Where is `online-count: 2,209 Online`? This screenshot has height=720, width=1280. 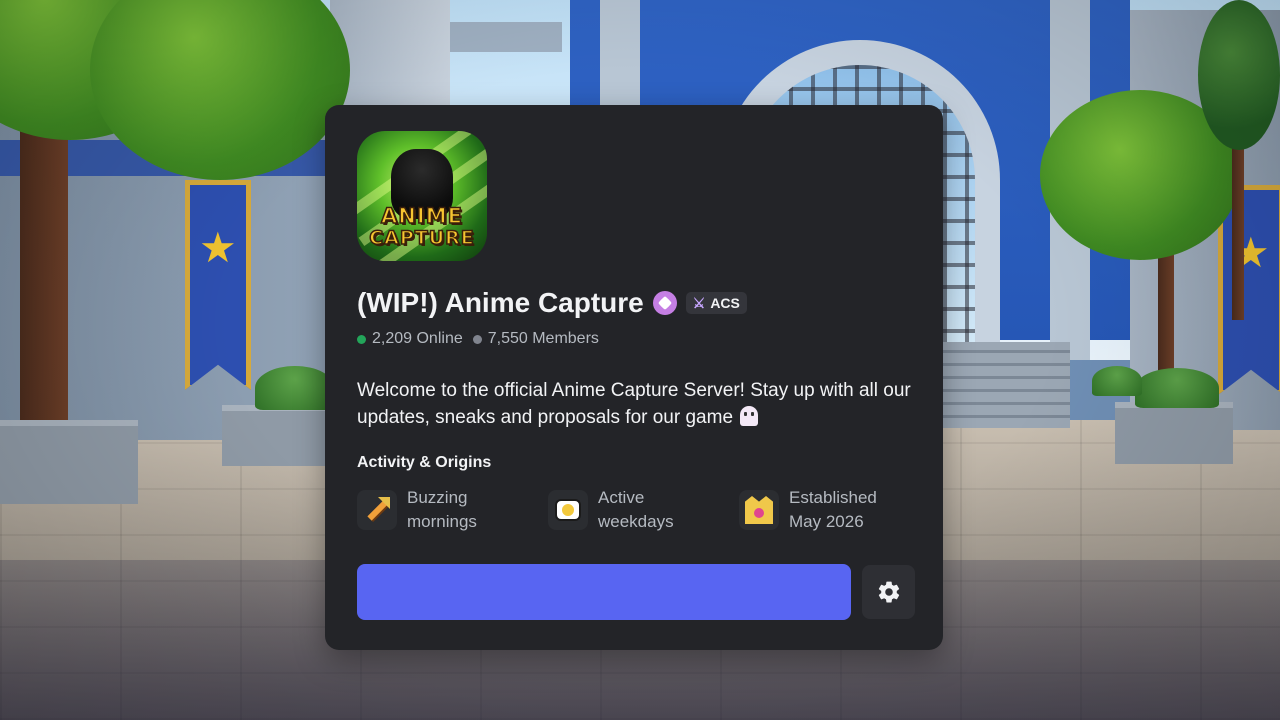
online-count: 2,209 Online is located at coordinates (417, 338).